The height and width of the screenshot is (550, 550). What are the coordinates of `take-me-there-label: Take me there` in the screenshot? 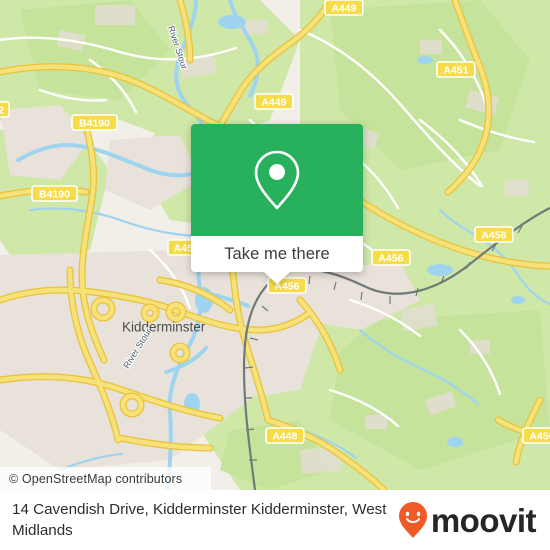 It's located at (277, 253).